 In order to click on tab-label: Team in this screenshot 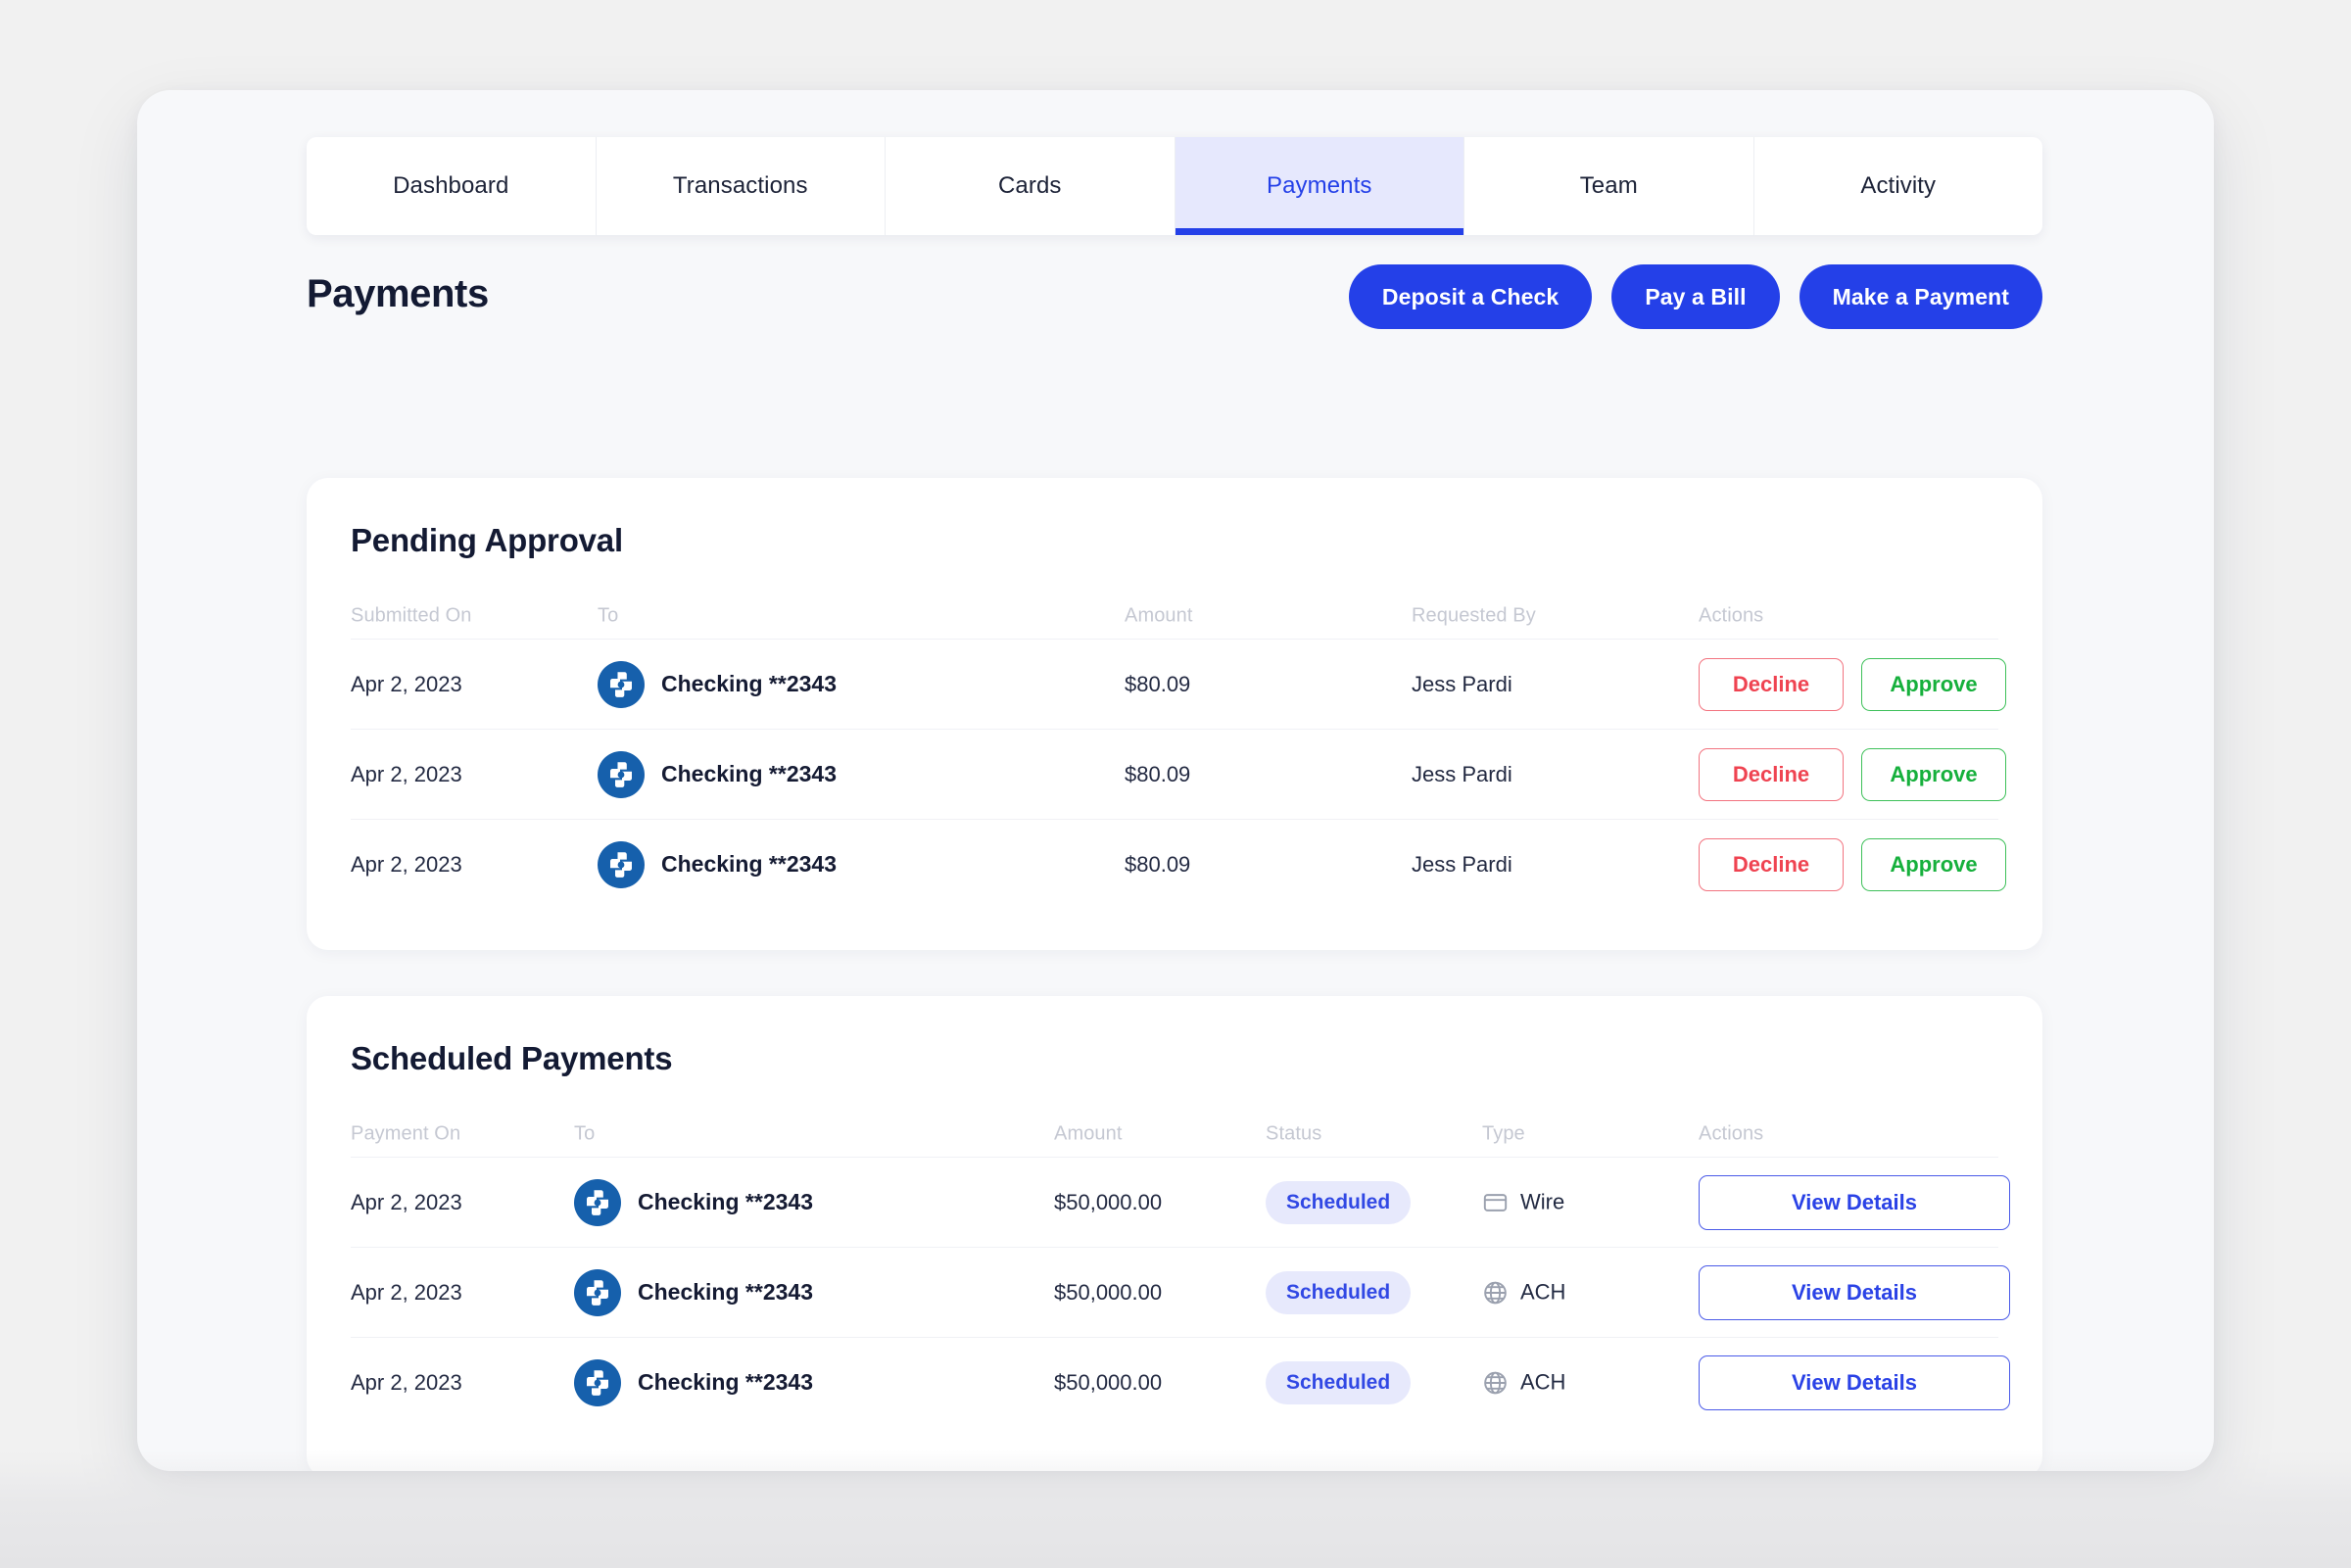, I will do `click(1608, 186)`.